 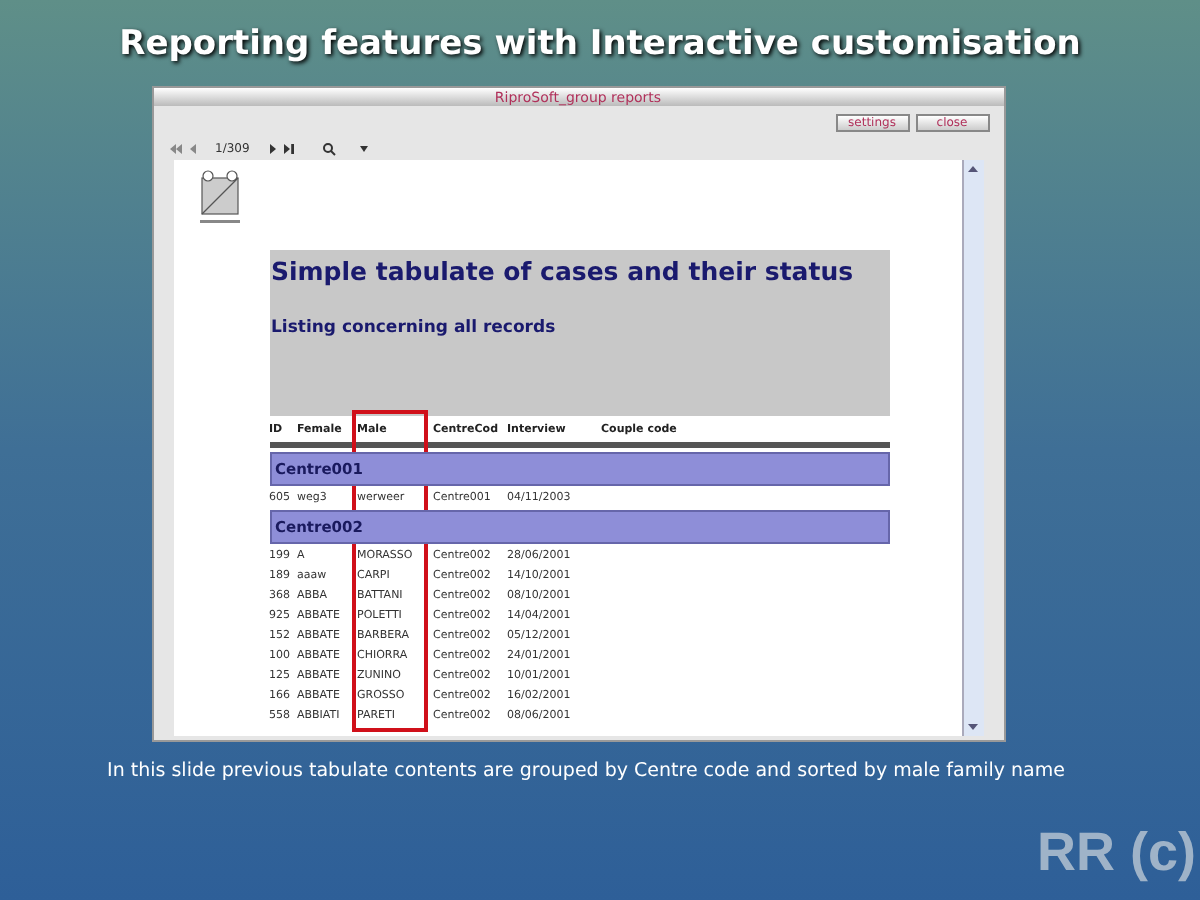 I want to click on dropdown-caret-icon, so click(x=363, y=148).